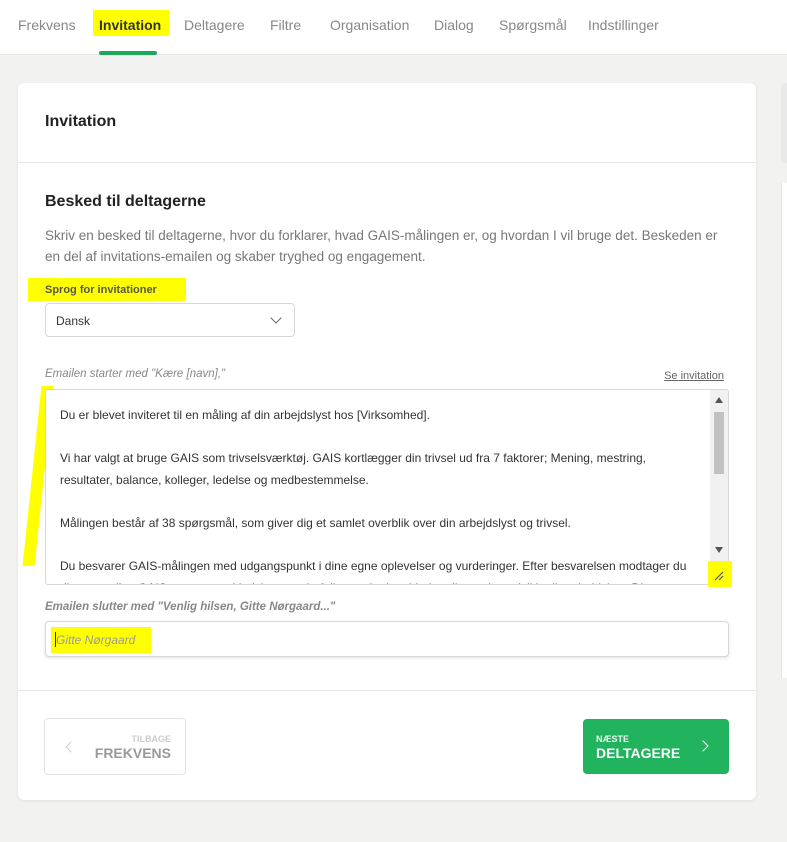 Image resolution: width=787 pixels, height=842 pixels. Describe the element at coordinates (170, 320) in the screenshot. I see `language-select: Dansk` at that location.